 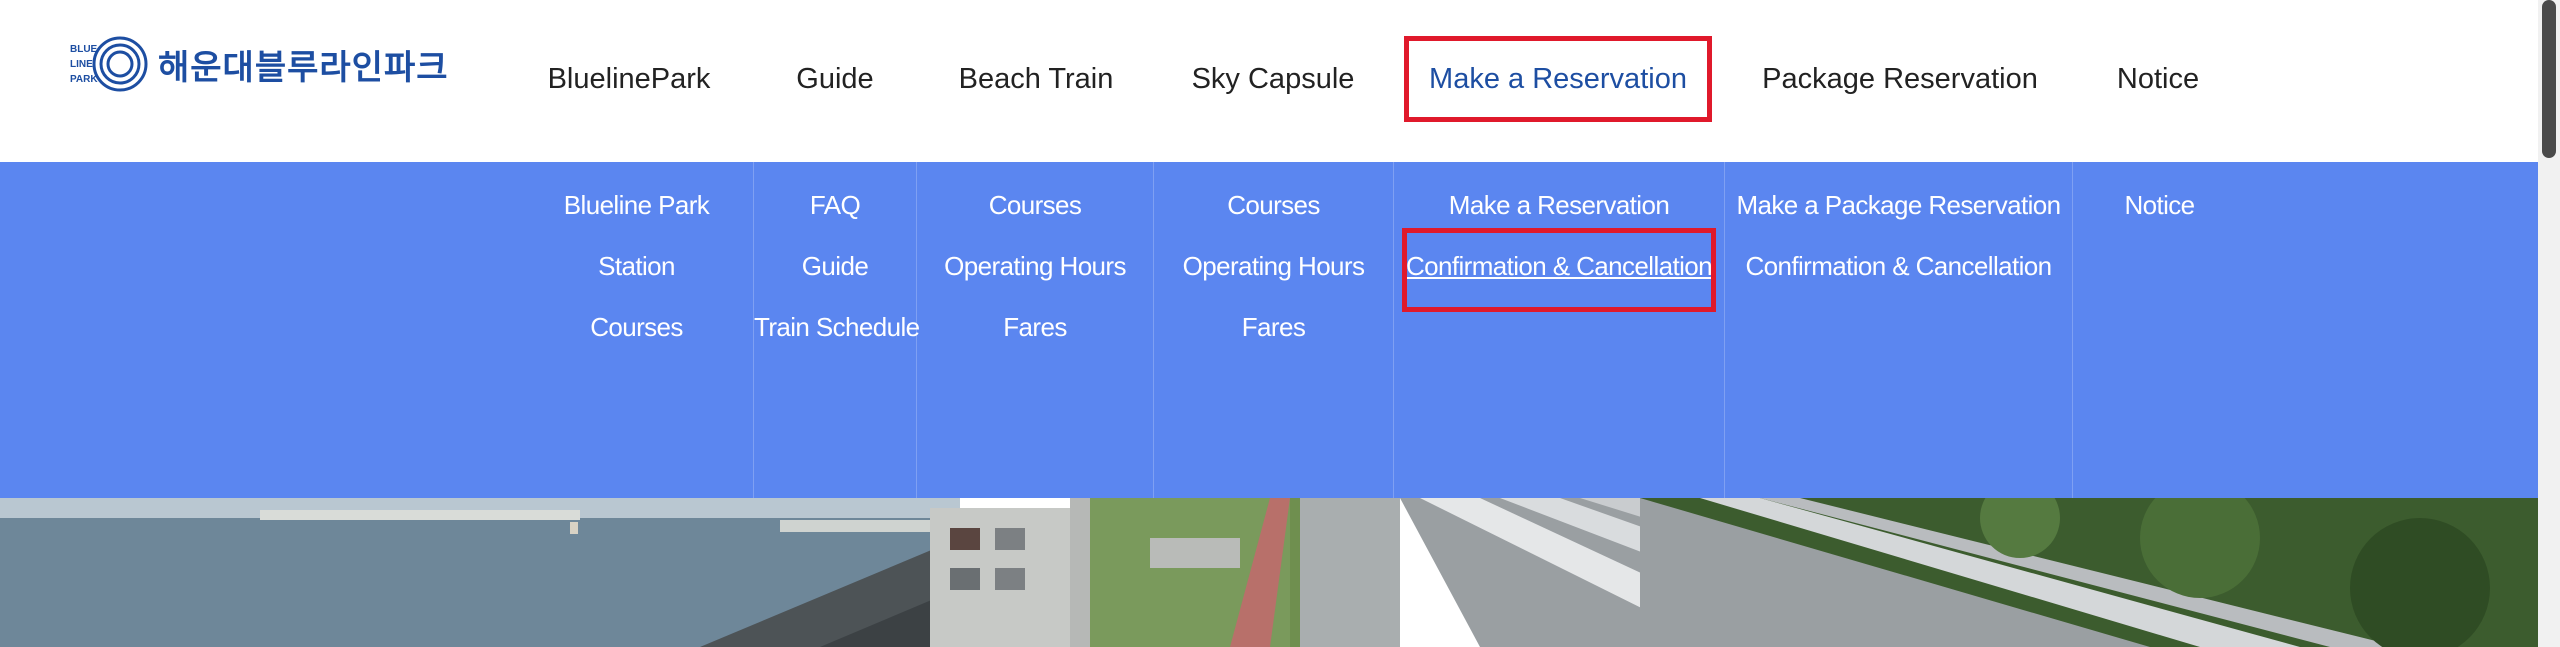 What do you see at coordinates (81, 64) in the screenshot?
I see `logo-mark-line-2: LINE` at bounding box center [81, 64].